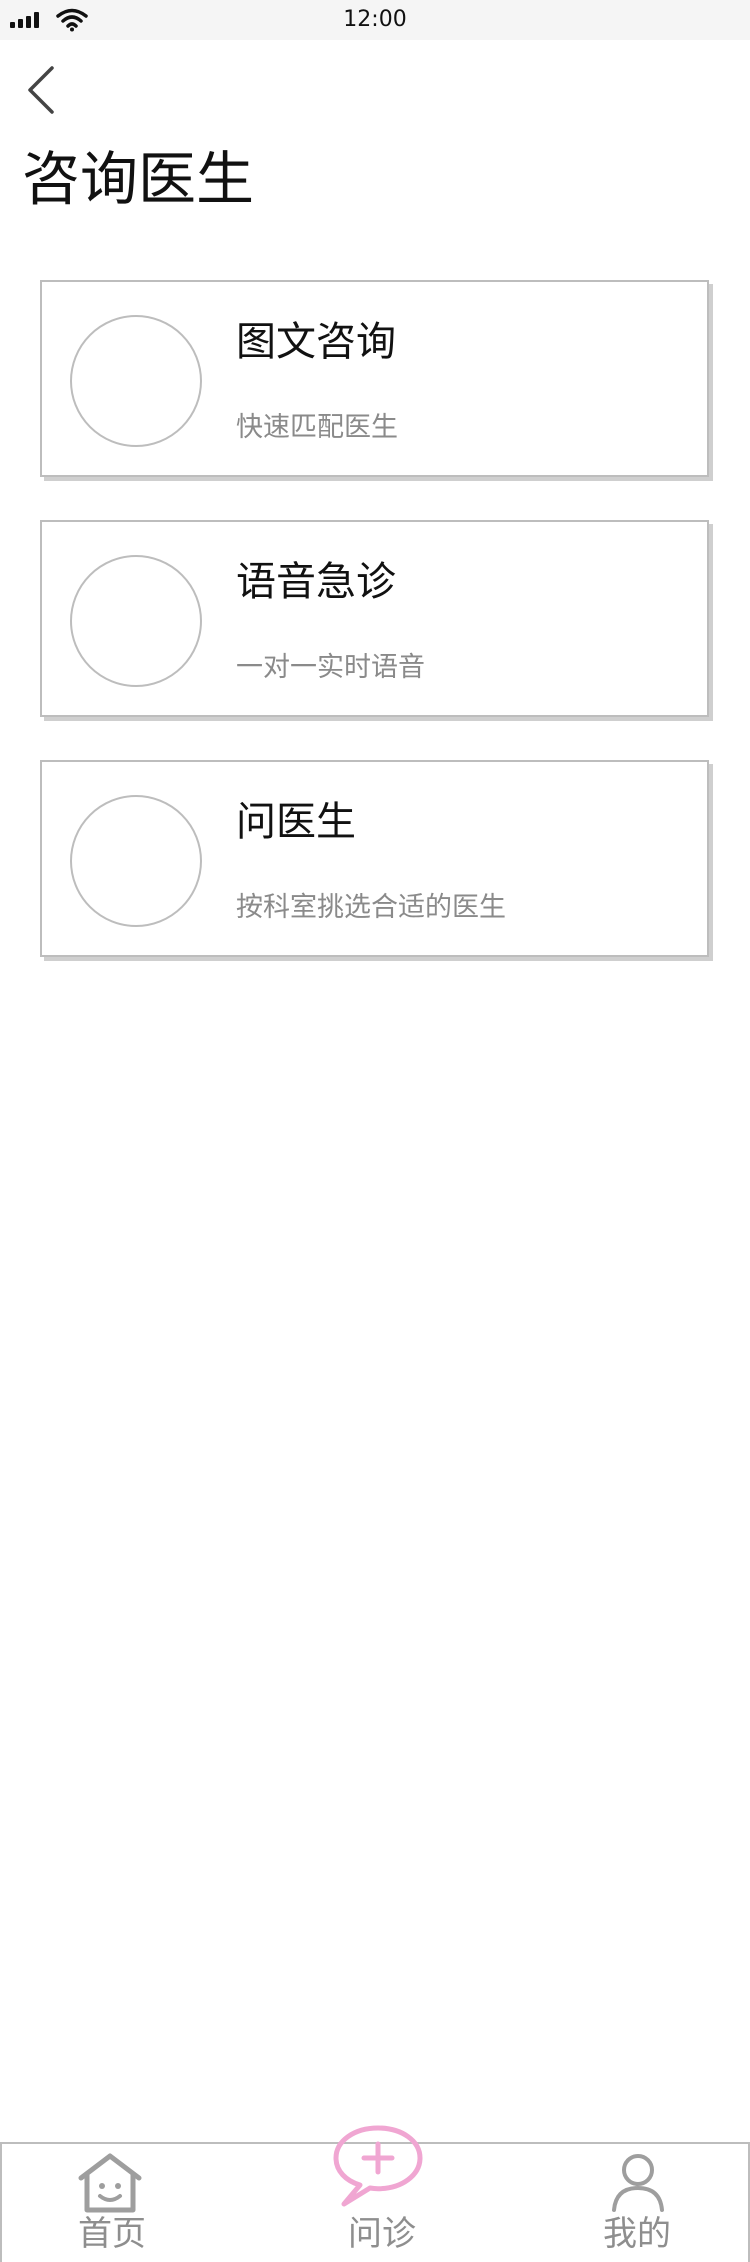 The image size is (750, 2262). What do you see at coordinates (371, 907) in the screenshot?
I see `option-subtitle: 按科室挑选合适的医生` at bounding box center [371, 907].